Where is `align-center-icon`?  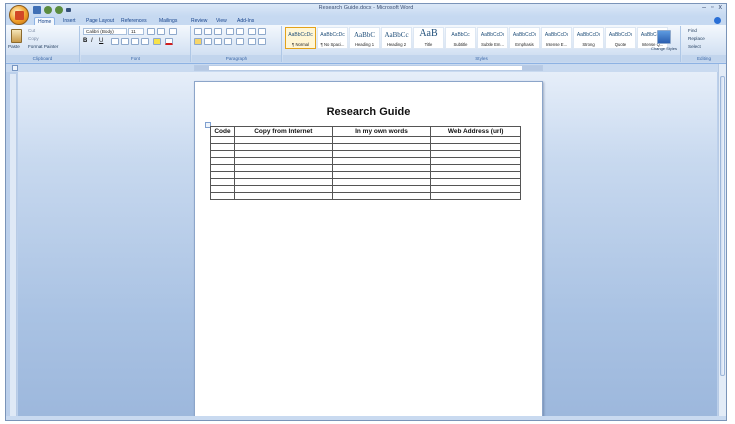 align-center-icon is located at coordinates (208, 41).